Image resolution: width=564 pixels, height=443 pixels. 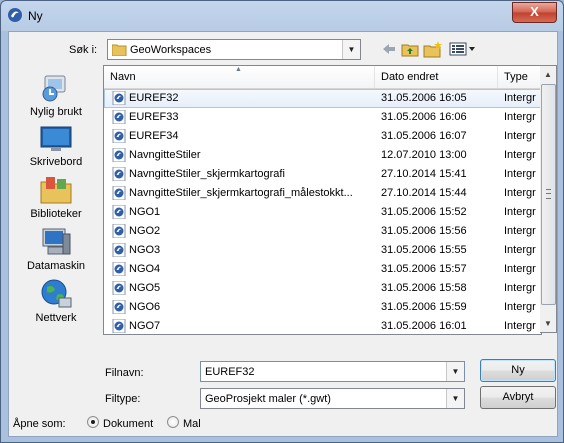 What do you see at coordinates (322, 98) in the screenshot?
I see `table-row: EUREF32 31.05.2006 16:05 Intergr` at bounding box center [322, 98].